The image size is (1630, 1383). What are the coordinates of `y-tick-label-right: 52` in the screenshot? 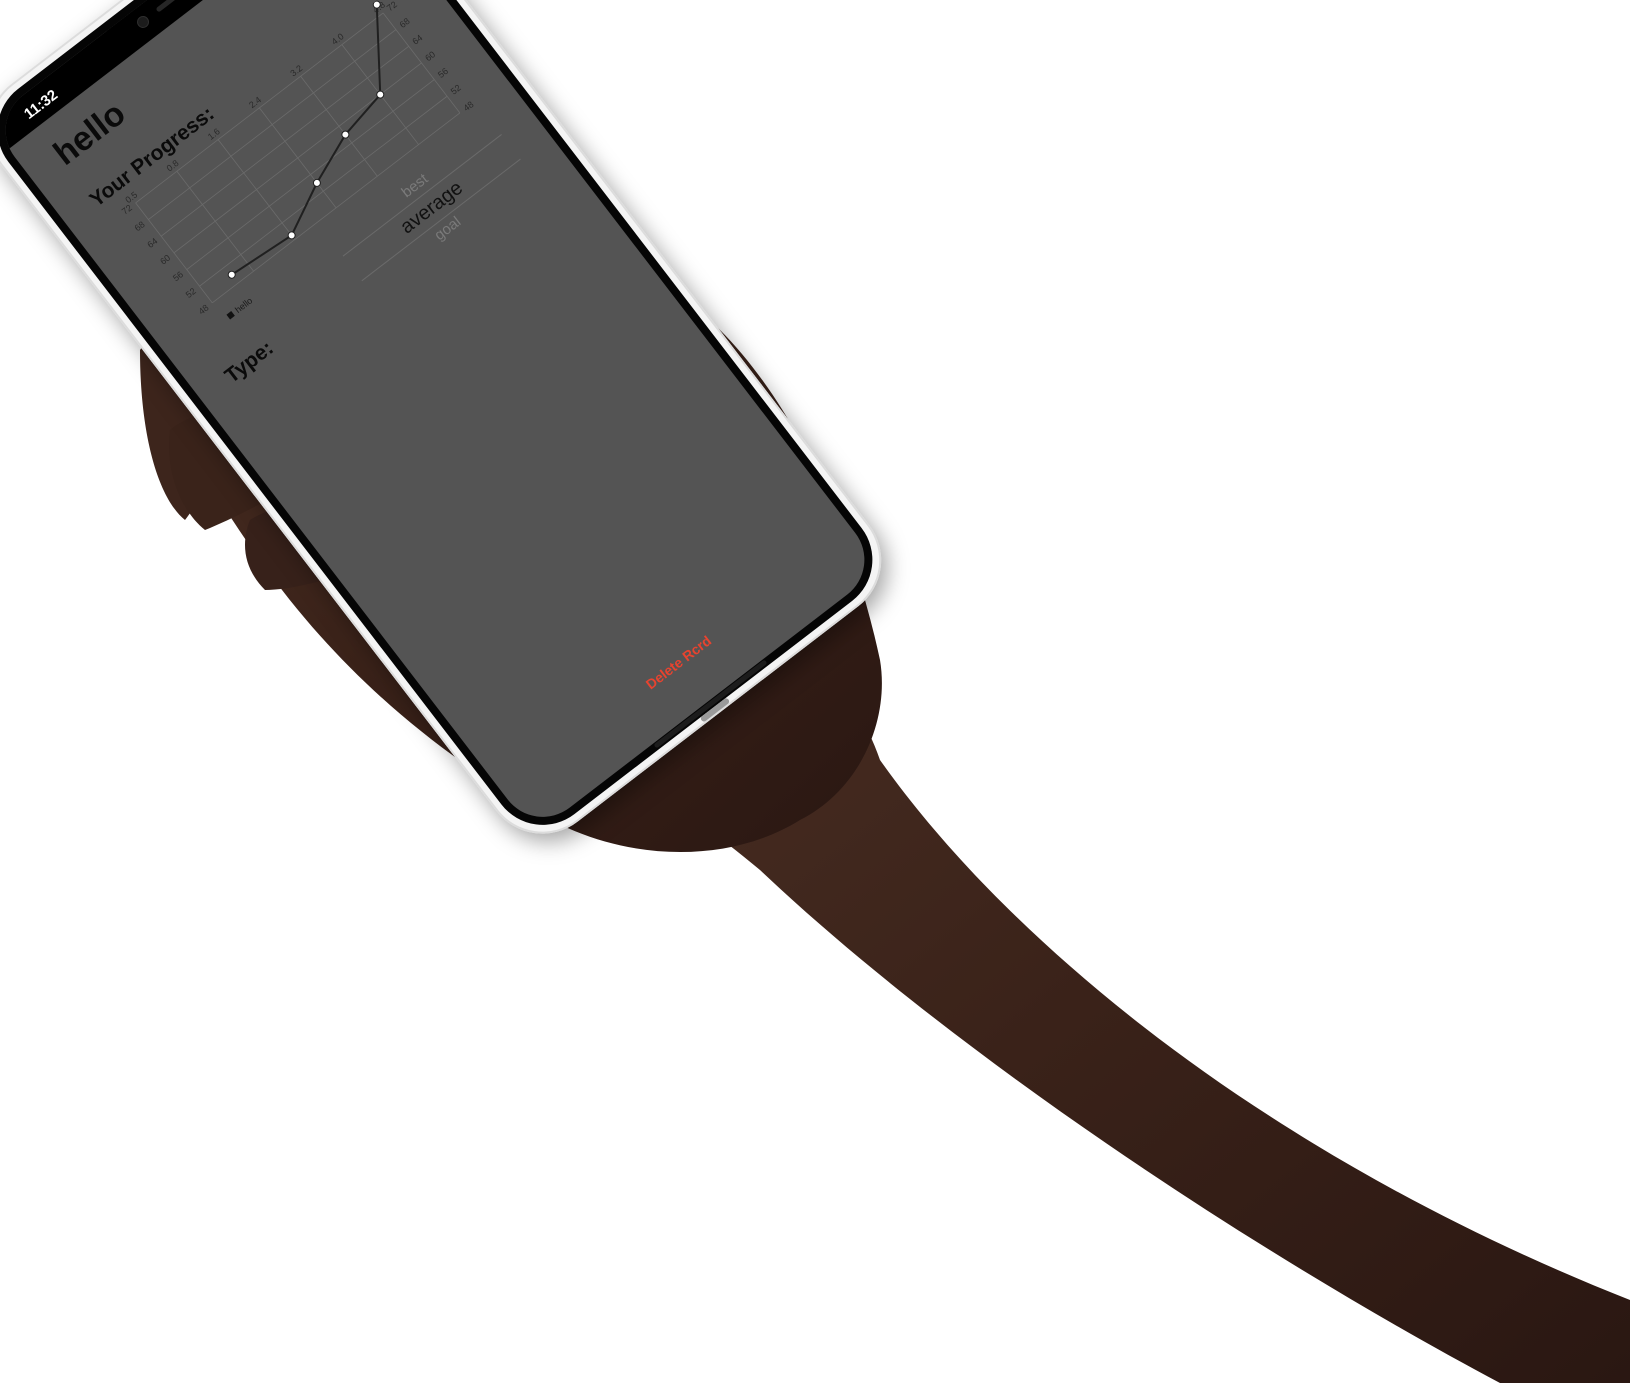 It's located at (456, 90).